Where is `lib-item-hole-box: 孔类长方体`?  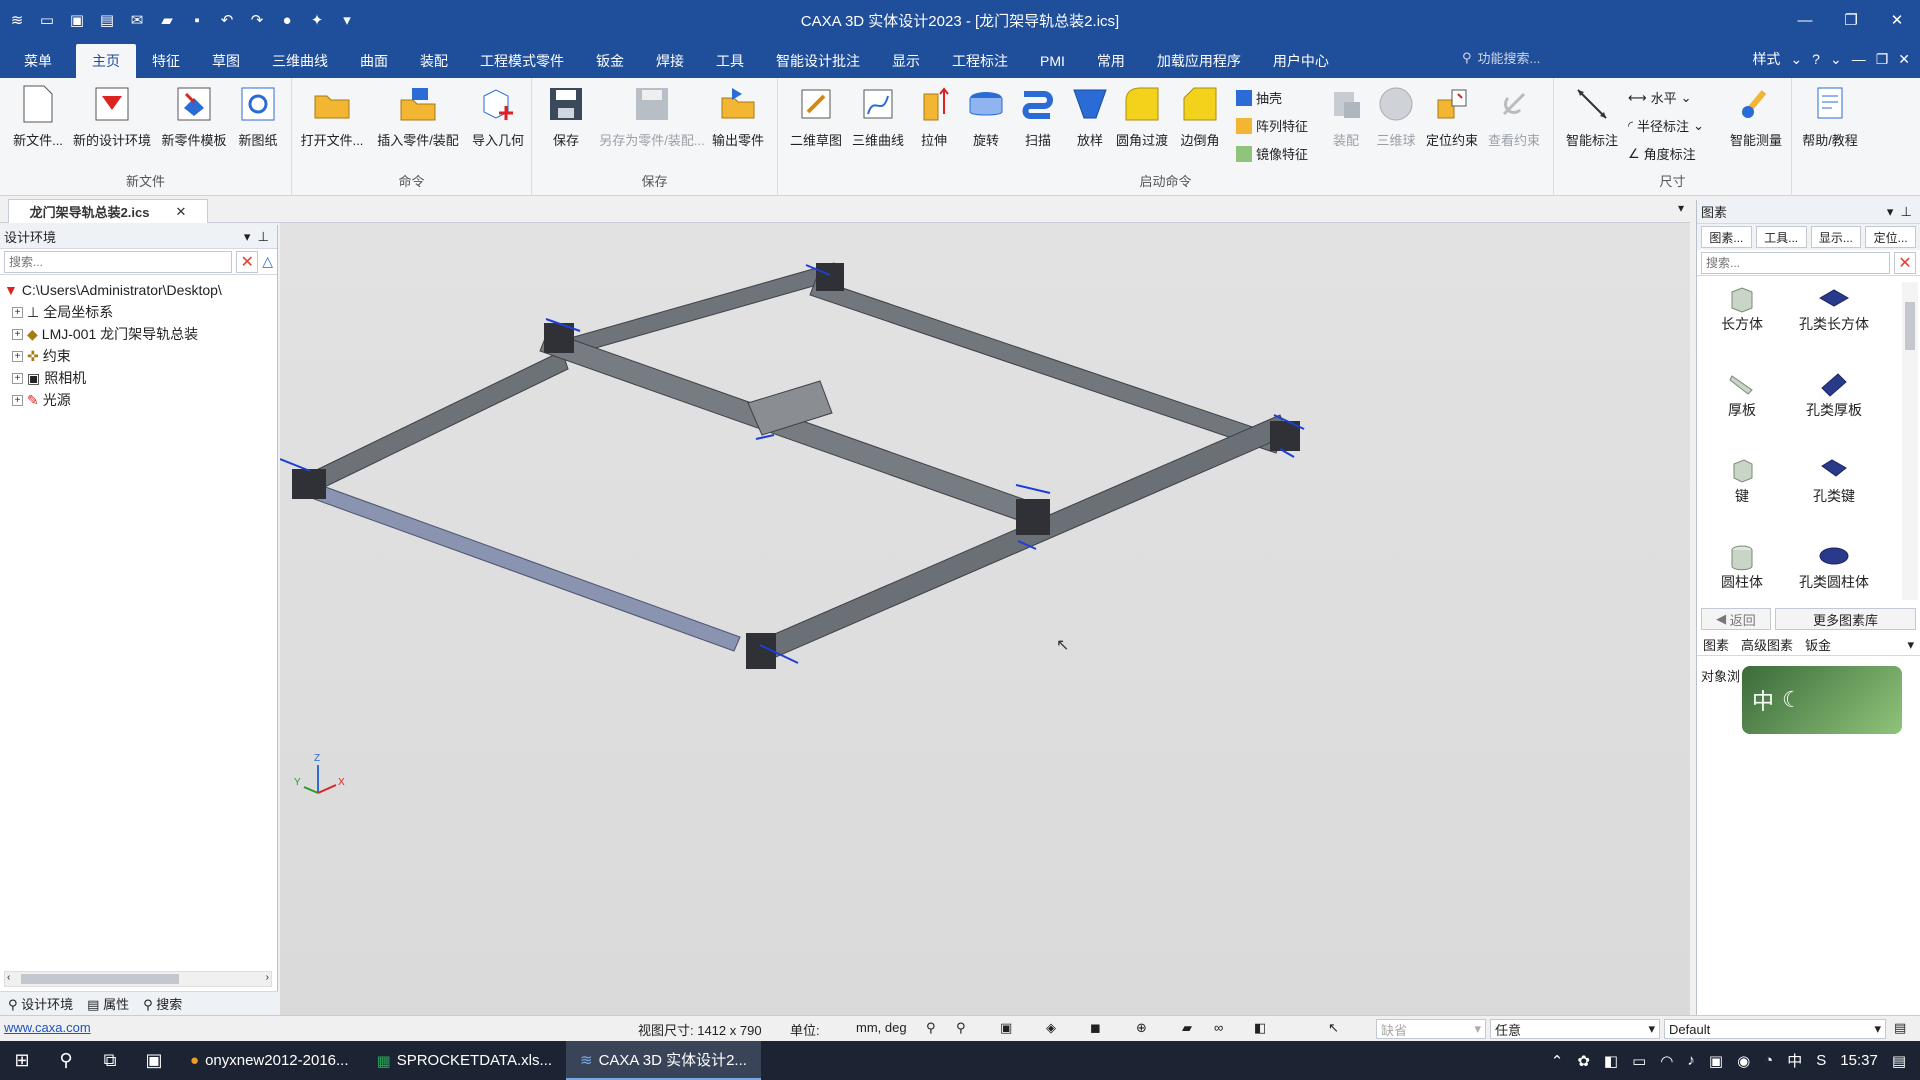
lib-item-hole-box: 孔类长方体 is located at coordinates (1834, 309).